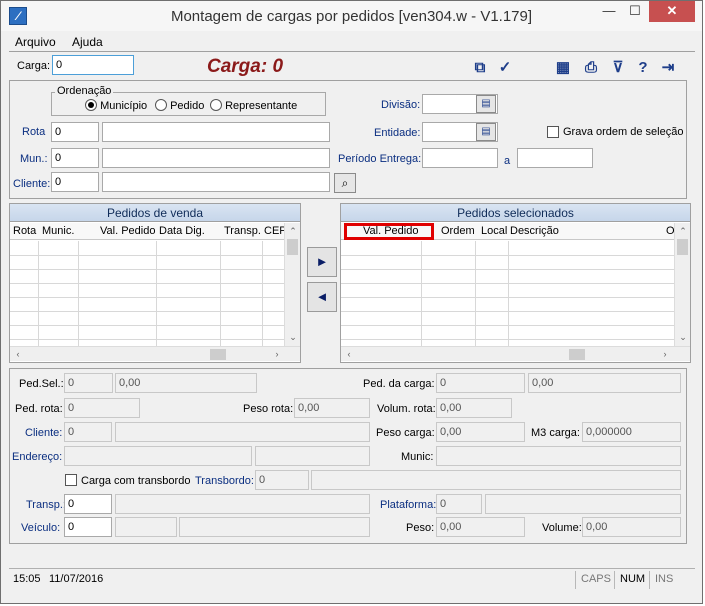 The height and width of the screenshot is (606, 705). Describe the element at coordinates (75, 182) in the screenshot. I see `cliente-filter-input: 0` at that location.